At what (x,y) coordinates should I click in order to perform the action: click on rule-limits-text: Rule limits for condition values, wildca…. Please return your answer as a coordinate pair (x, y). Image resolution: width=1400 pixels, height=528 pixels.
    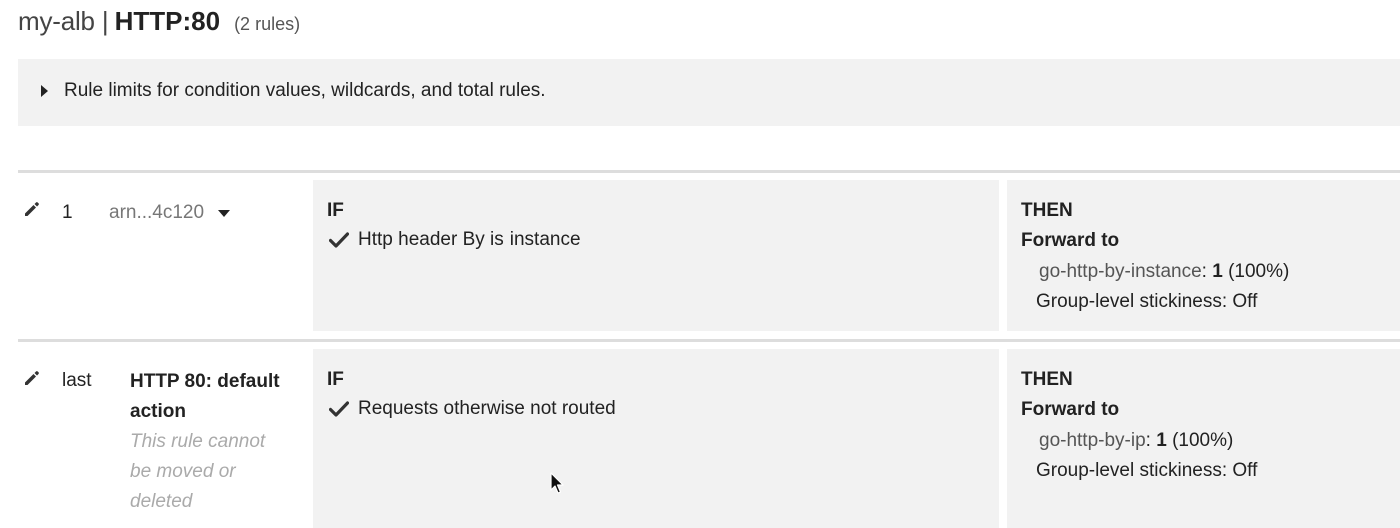
    Looking at the image, I should click on (305, 91).